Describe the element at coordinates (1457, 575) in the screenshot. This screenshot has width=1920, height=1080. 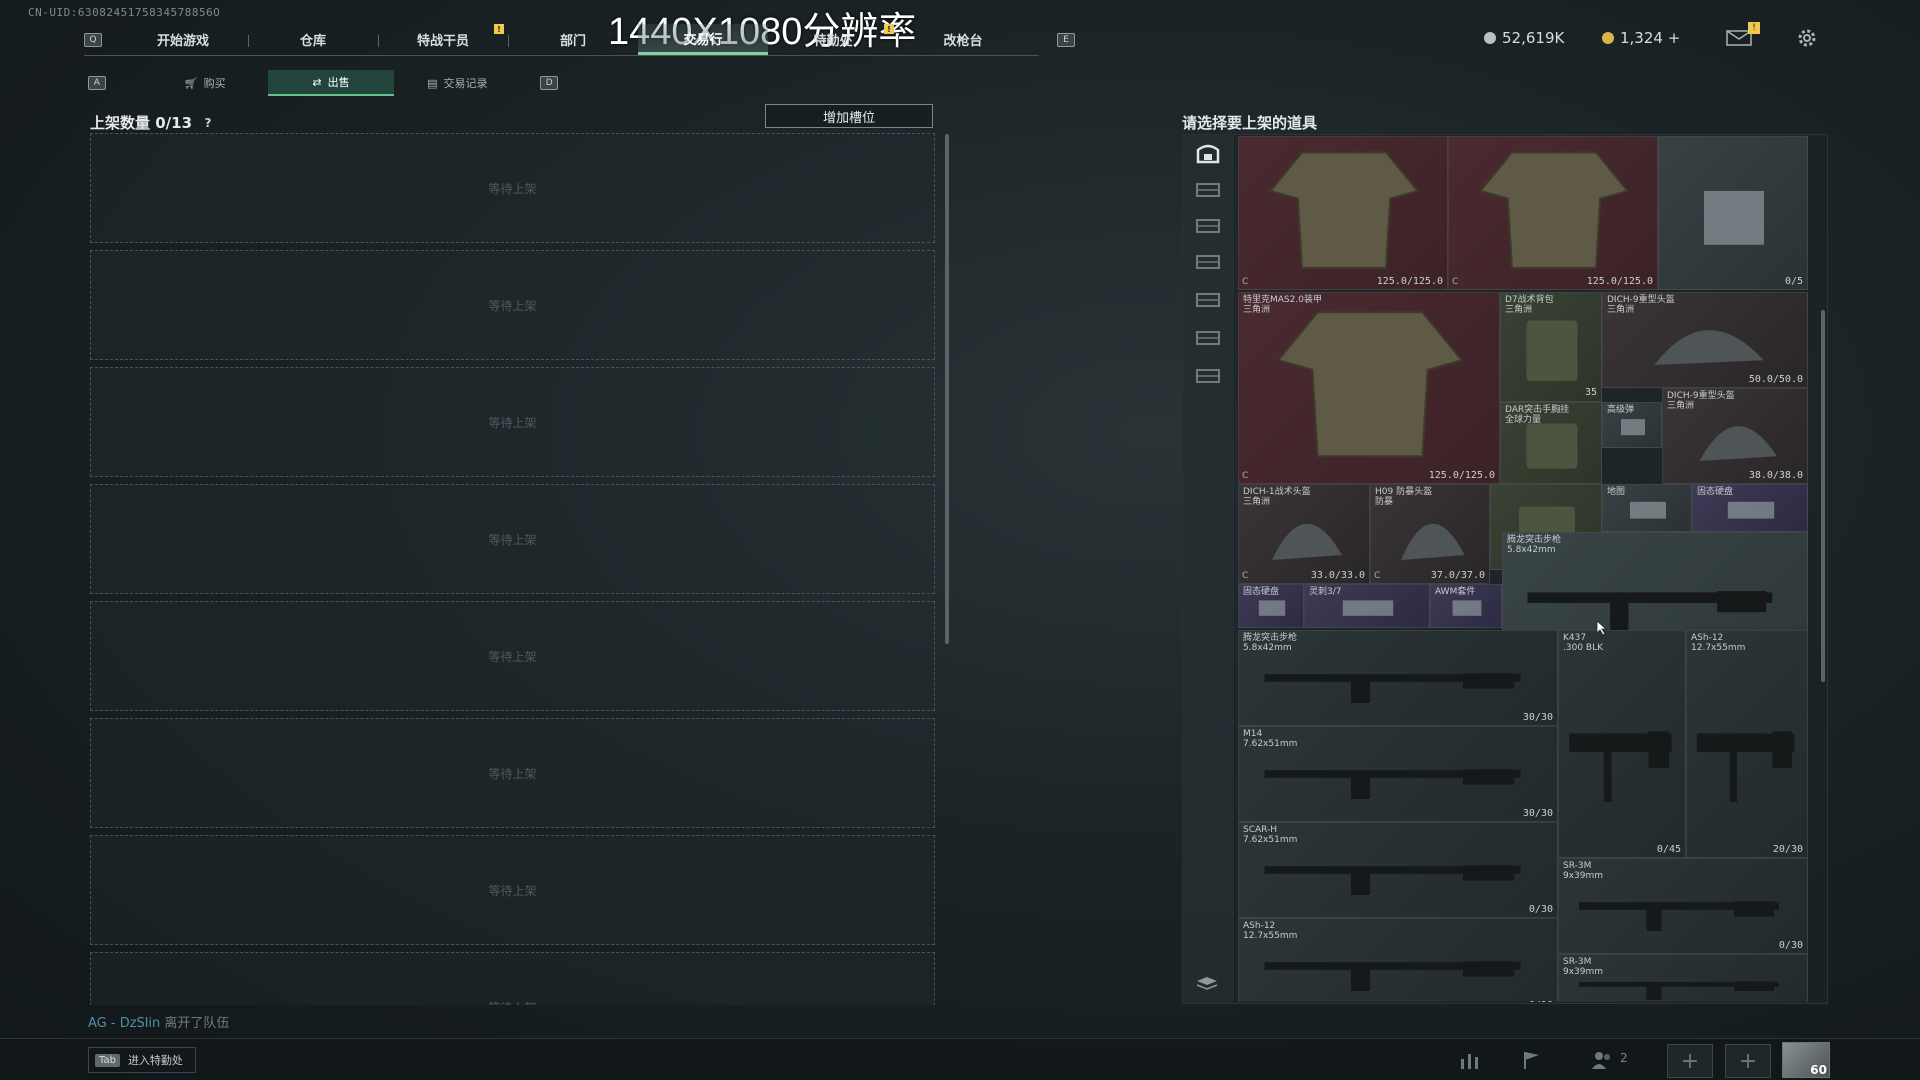
I see `item-durability: 37.0/37.0` at that location.